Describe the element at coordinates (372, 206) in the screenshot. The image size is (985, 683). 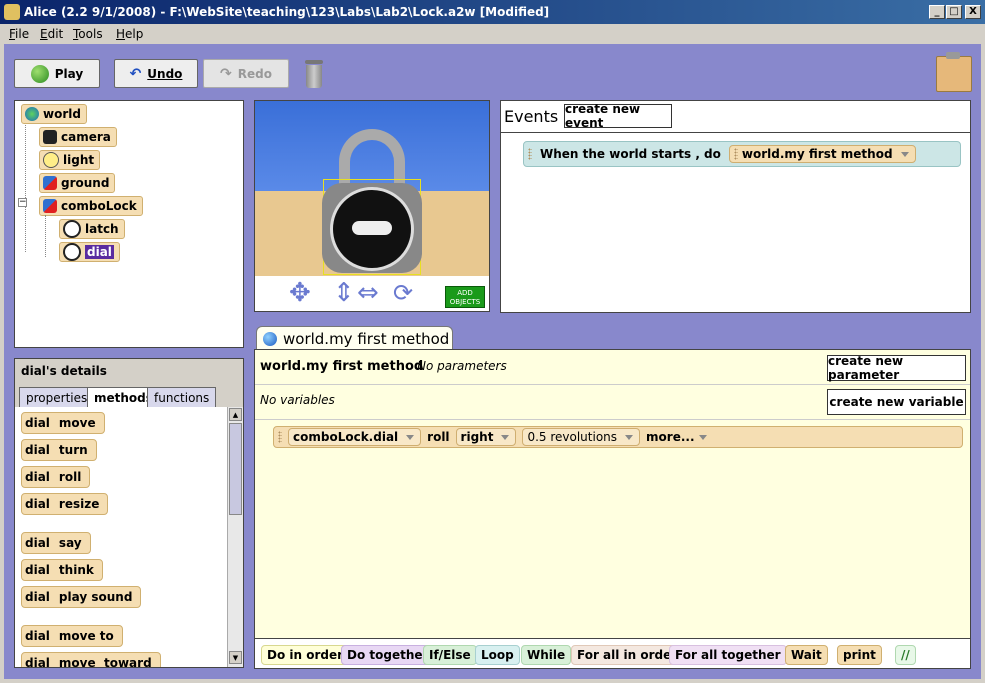
I see `scene-panel: ✥ ⇕ ⇔ ⟳ ADD OBJECTS` at that location.